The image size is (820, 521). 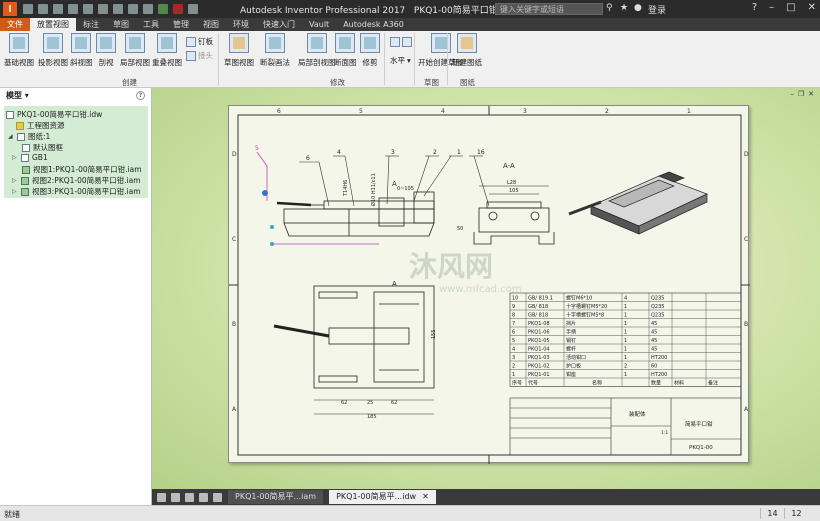 I want to click on tree-item-view2: ▷ 视图2:PKQ1-00简易平口钳.iam, so click(x=76, y=180).